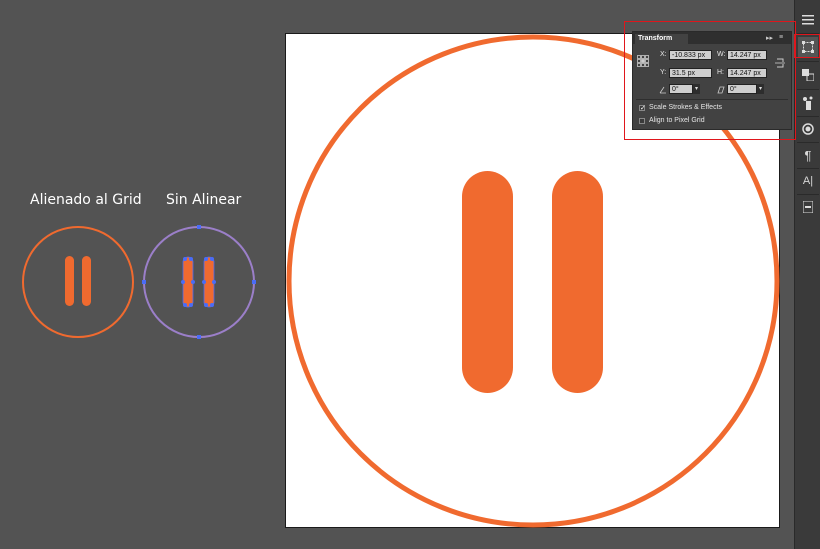 Image resolution: width=820 pixels, height=549 pixels. I want to click on symbols-icon, so click(808, 103).